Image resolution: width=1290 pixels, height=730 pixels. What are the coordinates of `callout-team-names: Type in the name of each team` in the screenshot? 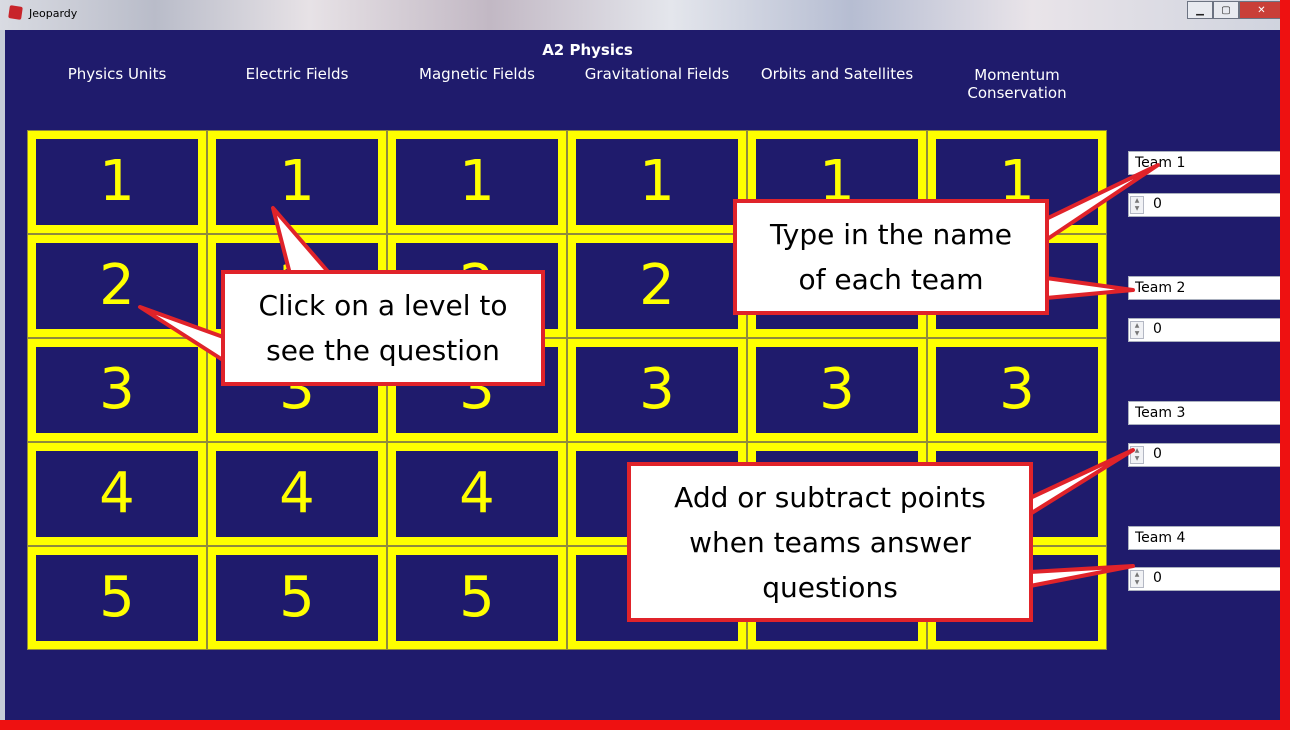 It's located at (891, 257).